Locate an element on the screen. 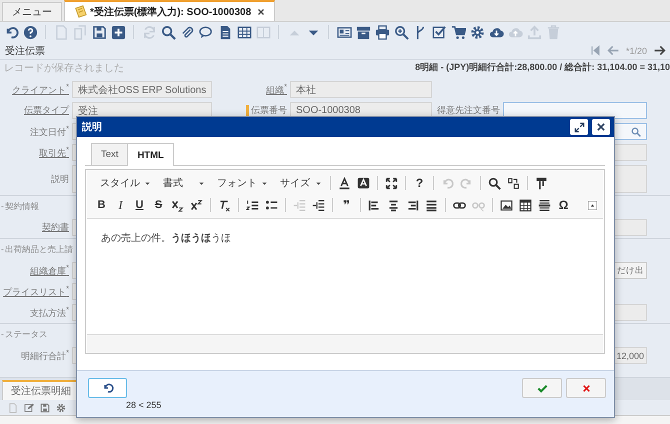  field-label: クライアント$^{*}$ is located at coordinates (40, 89).